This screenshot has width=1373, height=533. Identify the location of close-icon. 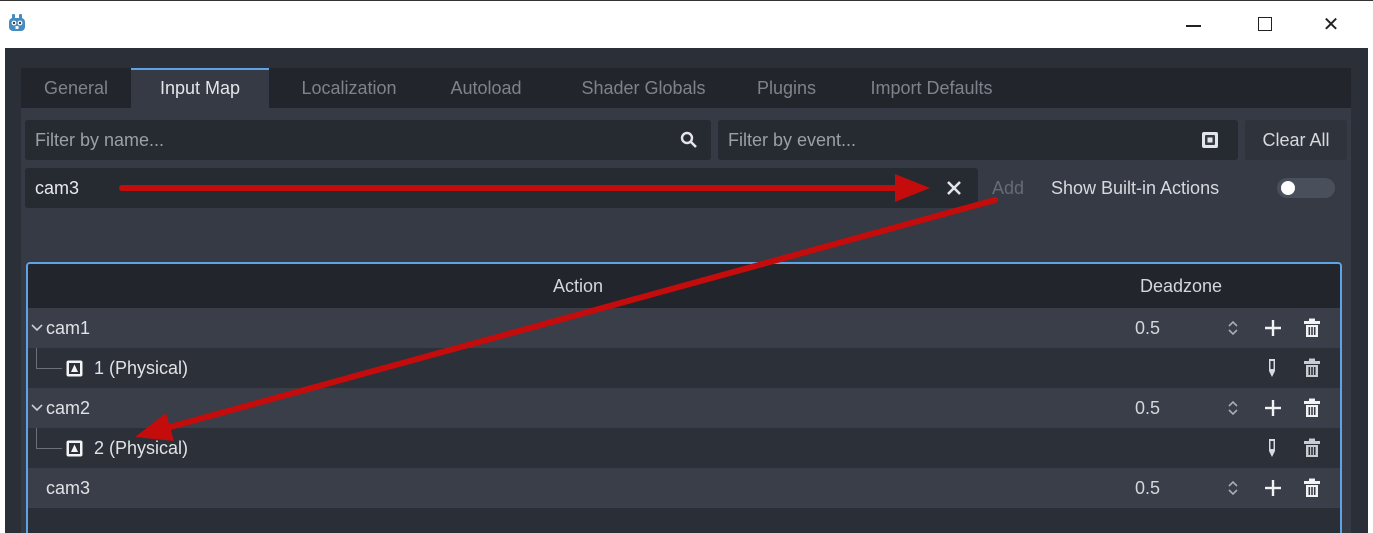
(954, 188).